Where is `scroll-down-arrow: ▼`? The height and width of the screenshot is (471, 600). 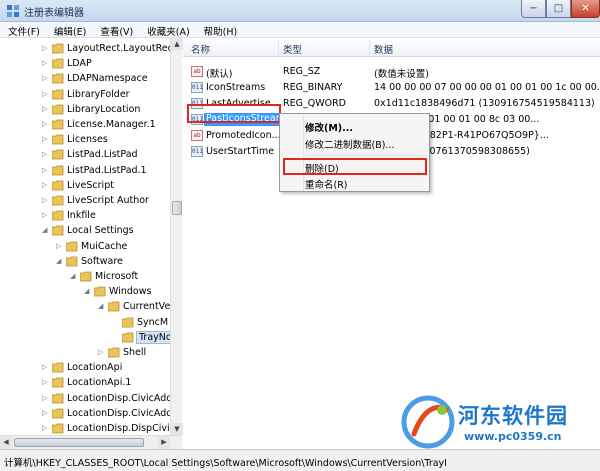 scroll-down-arrow: ▼ is located at coordinates (177, 429).